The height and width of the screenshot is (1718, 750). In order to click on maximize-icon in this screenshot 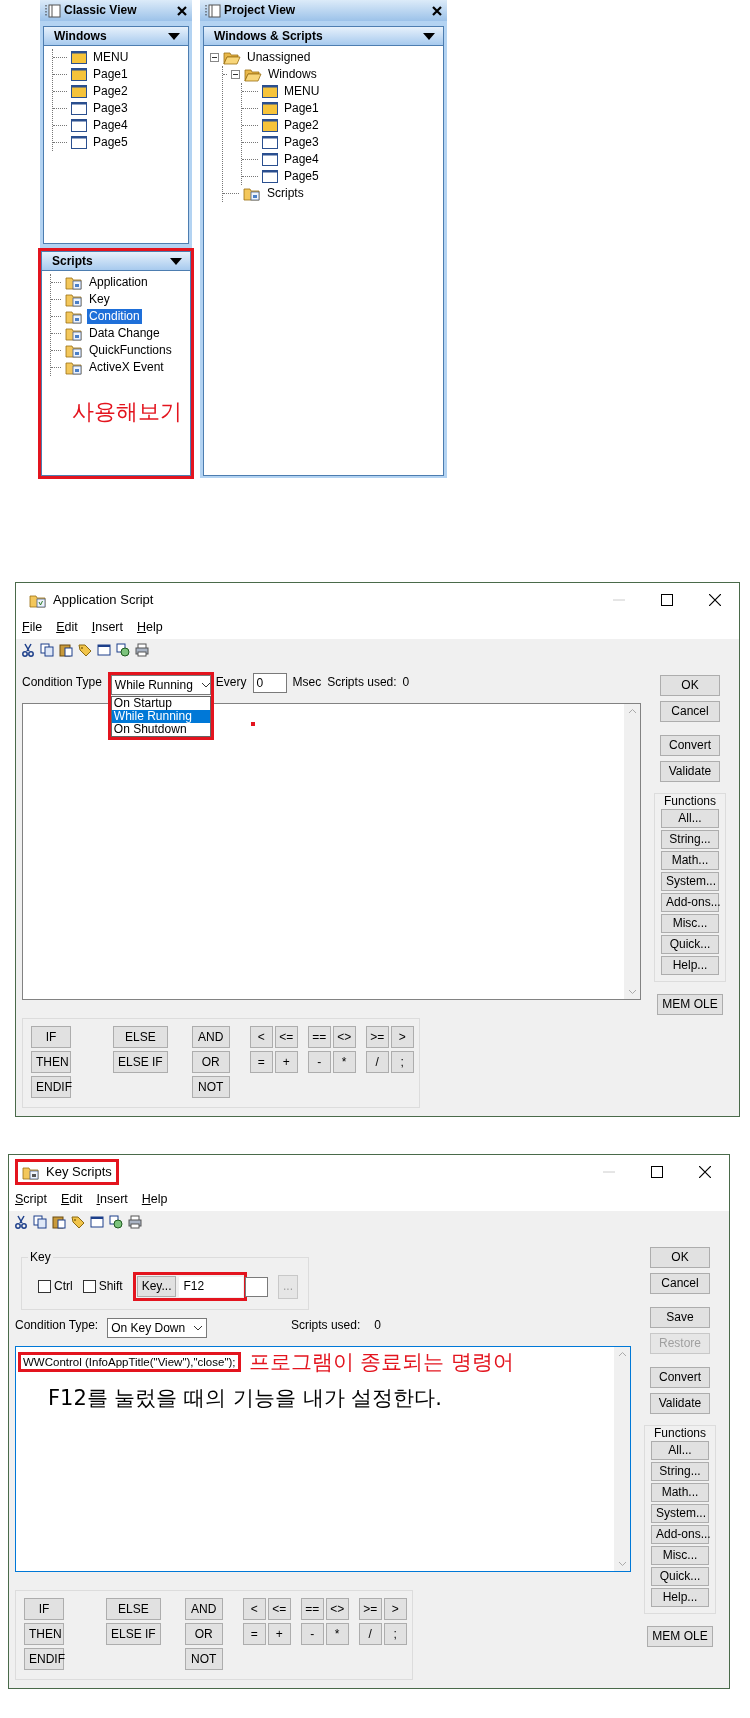, I will do `click(667, 600)`.